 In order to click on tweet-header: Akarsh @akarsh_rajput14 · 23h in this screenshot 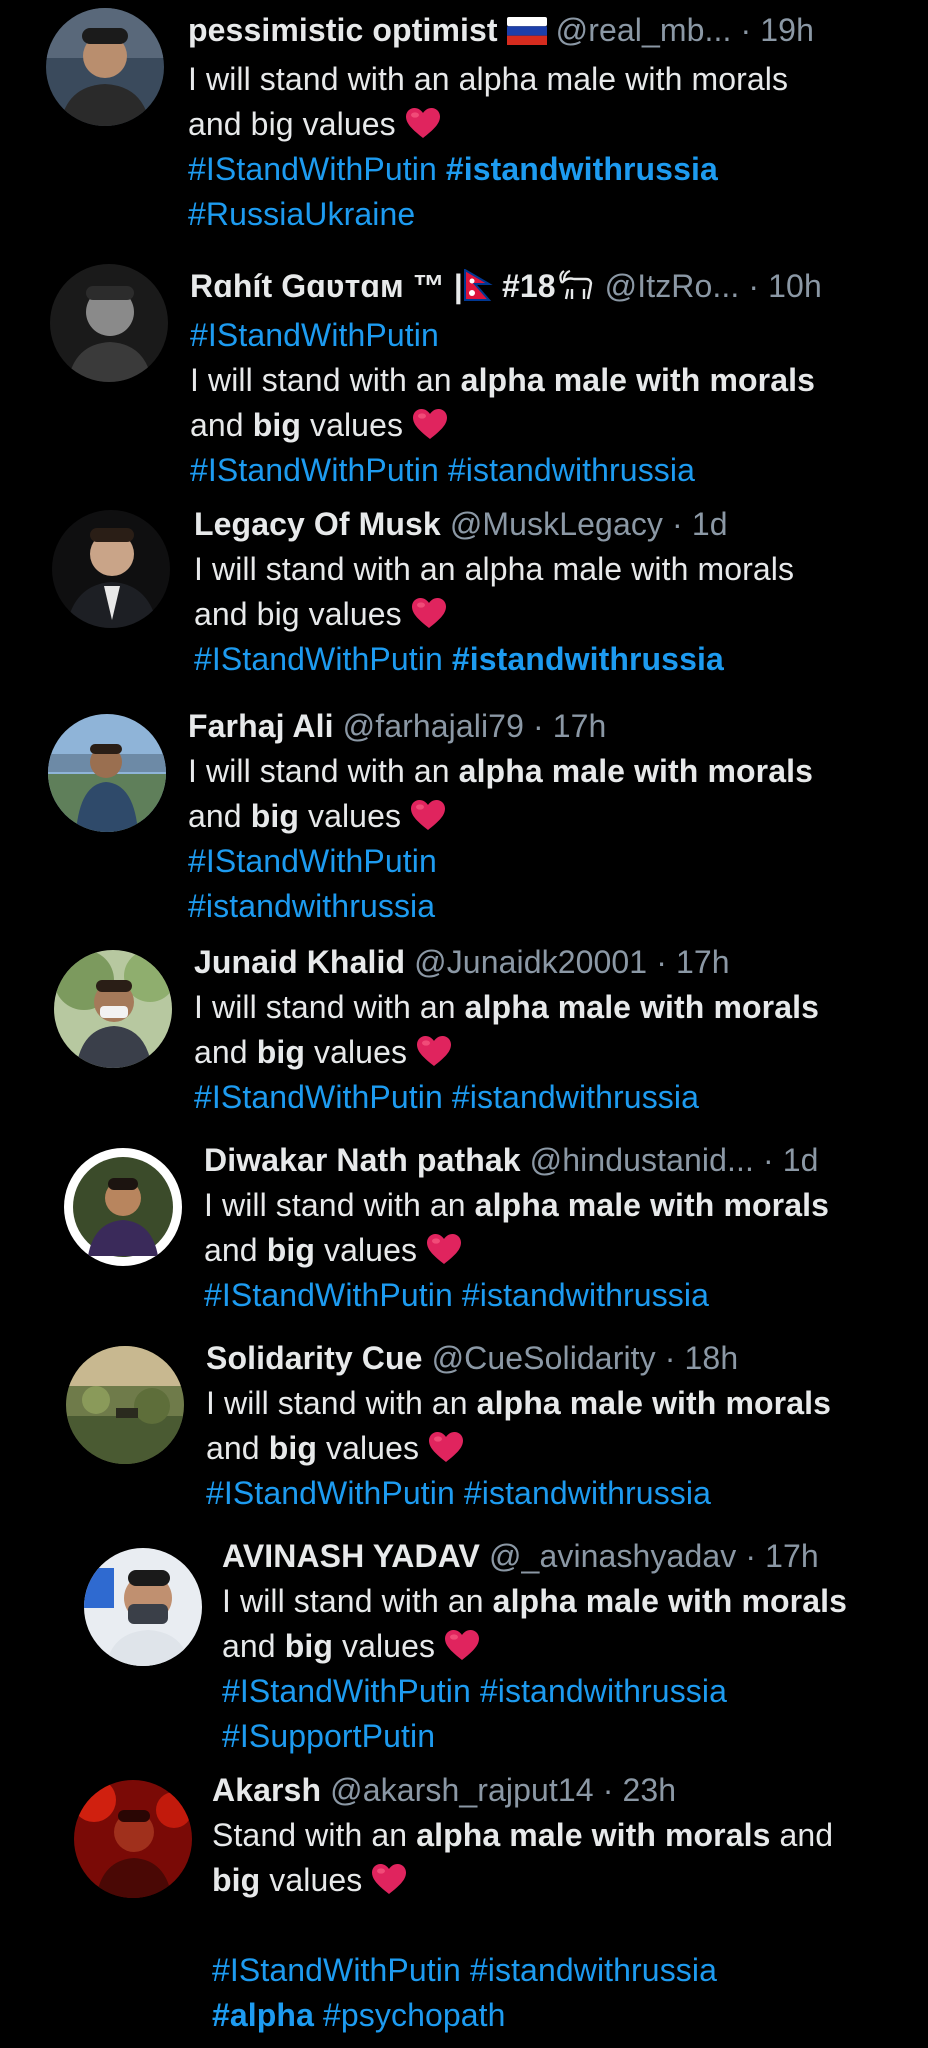, I will do `click(555, 1790)`.